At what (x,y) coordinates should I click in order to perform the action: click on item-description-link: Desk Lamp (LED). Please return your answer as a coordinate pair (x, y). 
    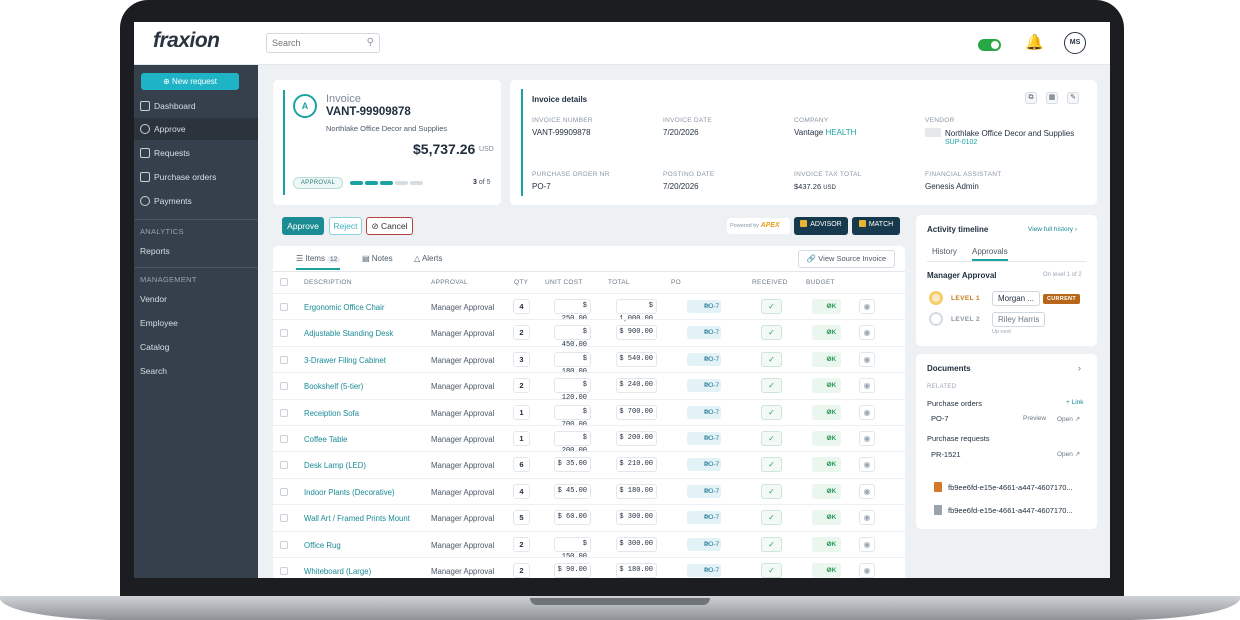
    Looking at the image, I should click on (335, 465).